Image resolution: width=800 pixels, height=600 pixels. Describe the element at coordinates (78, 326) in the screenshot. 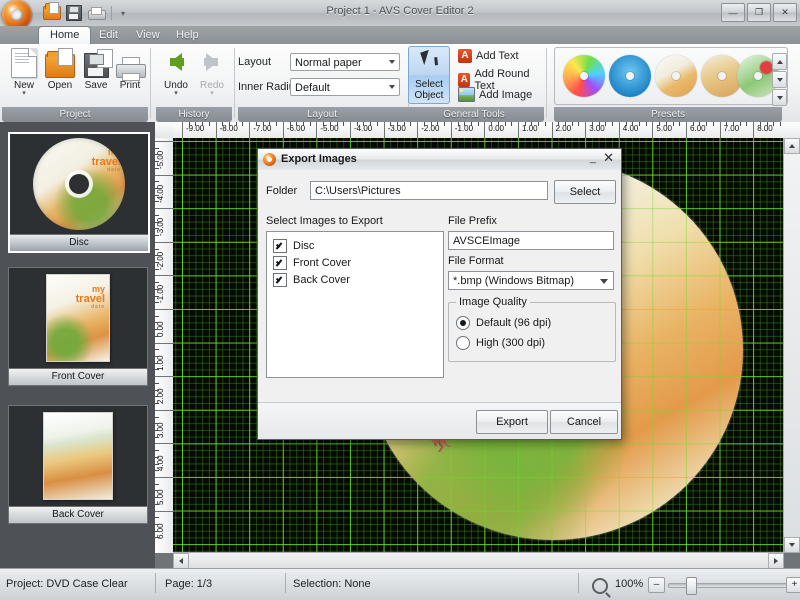

I see `sidebar-item-front-cover: my travel date Front Cover` at that location.